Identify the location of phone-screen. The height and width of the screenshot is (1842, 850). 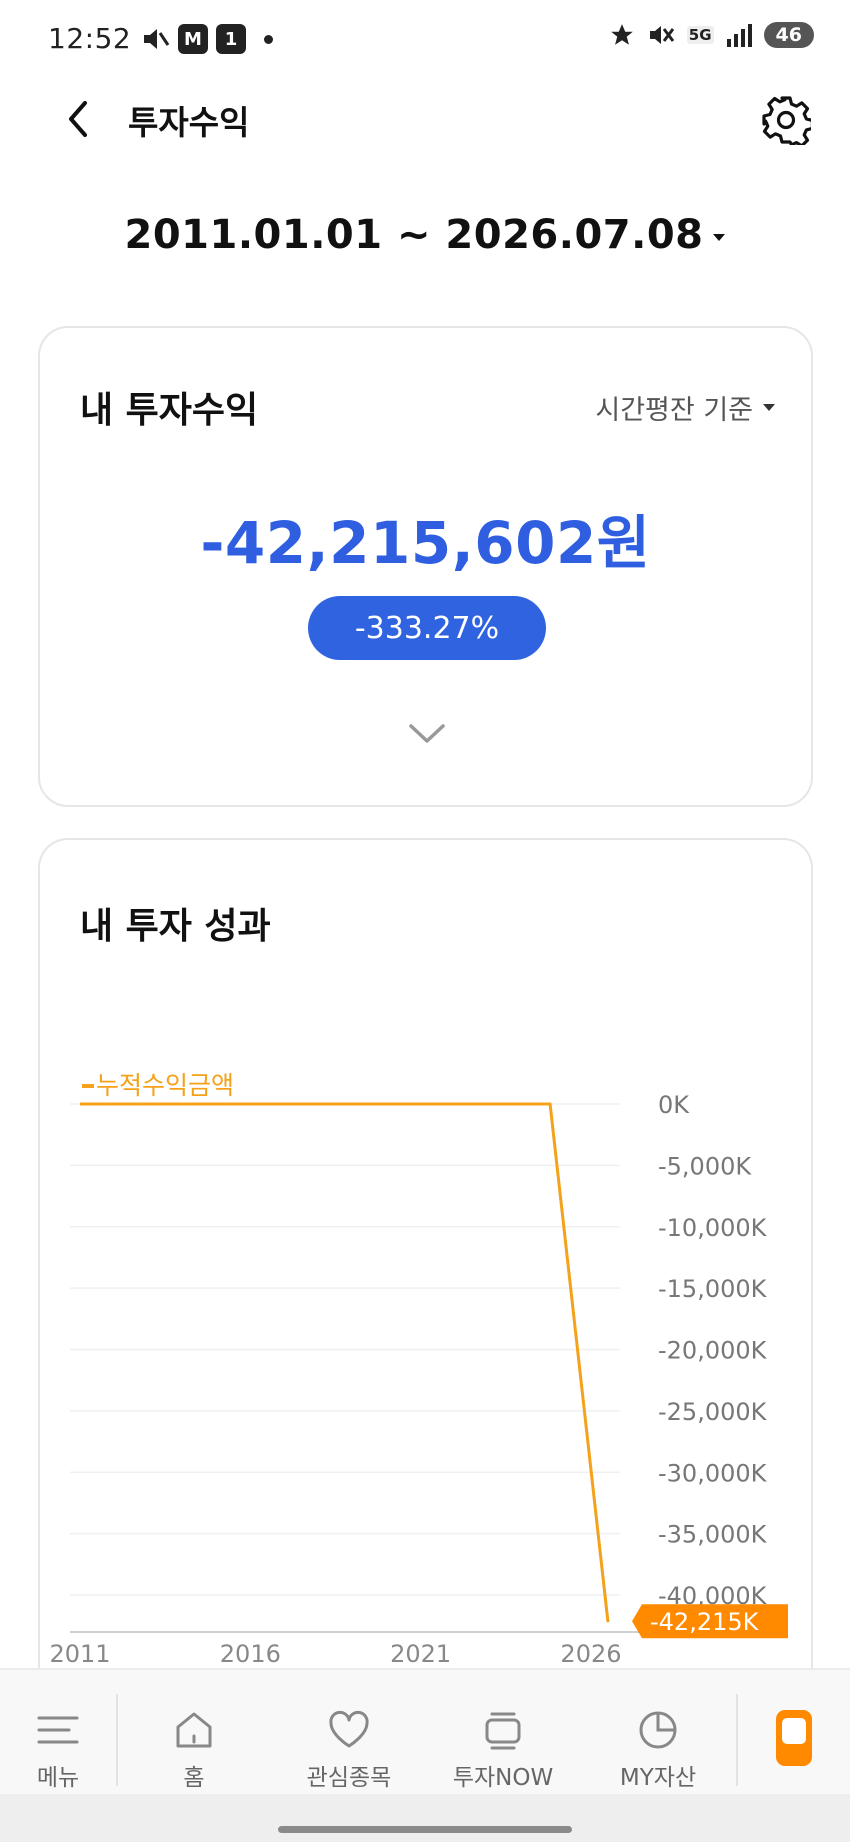
(794, 1731).